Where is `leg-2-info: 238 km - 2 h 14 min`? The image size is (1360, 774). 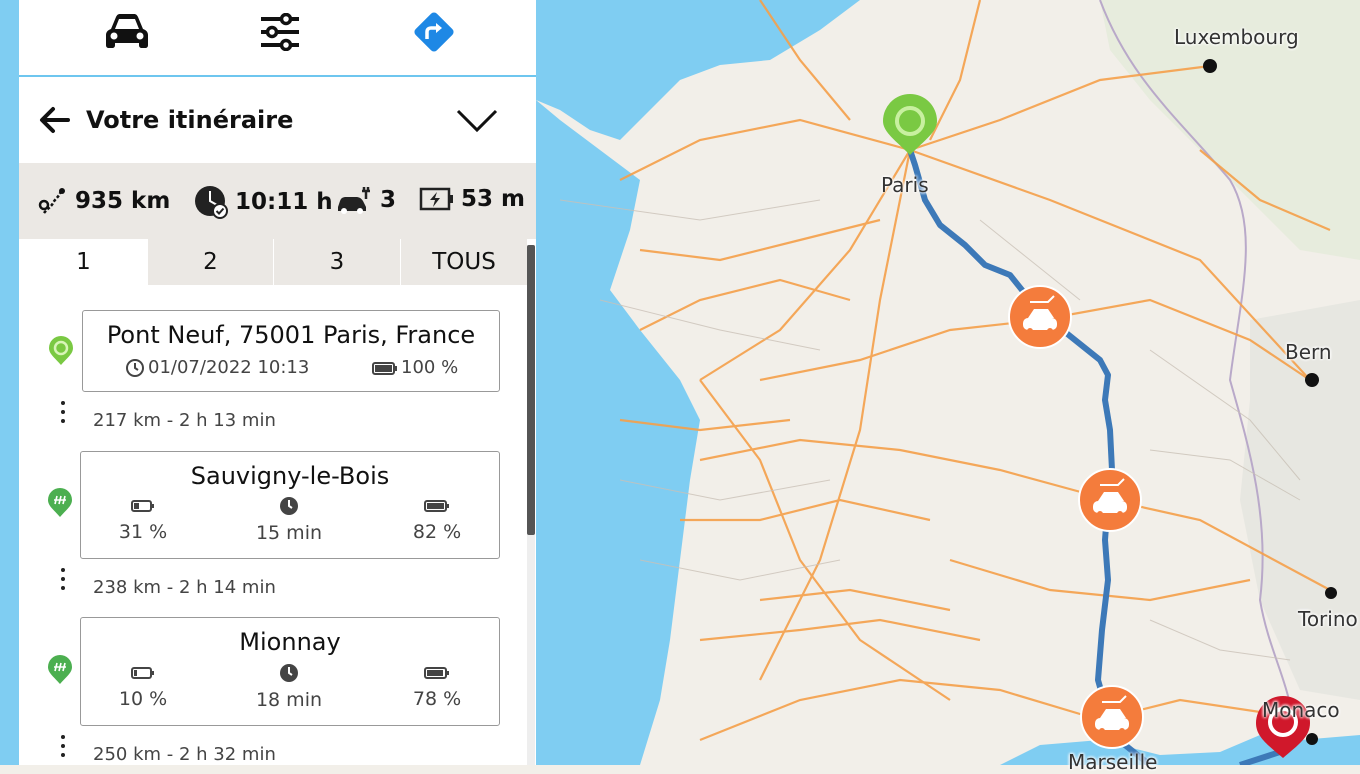
leg-2-info: 238 km - 2 h 14 min is located at coordinates (184, 587).